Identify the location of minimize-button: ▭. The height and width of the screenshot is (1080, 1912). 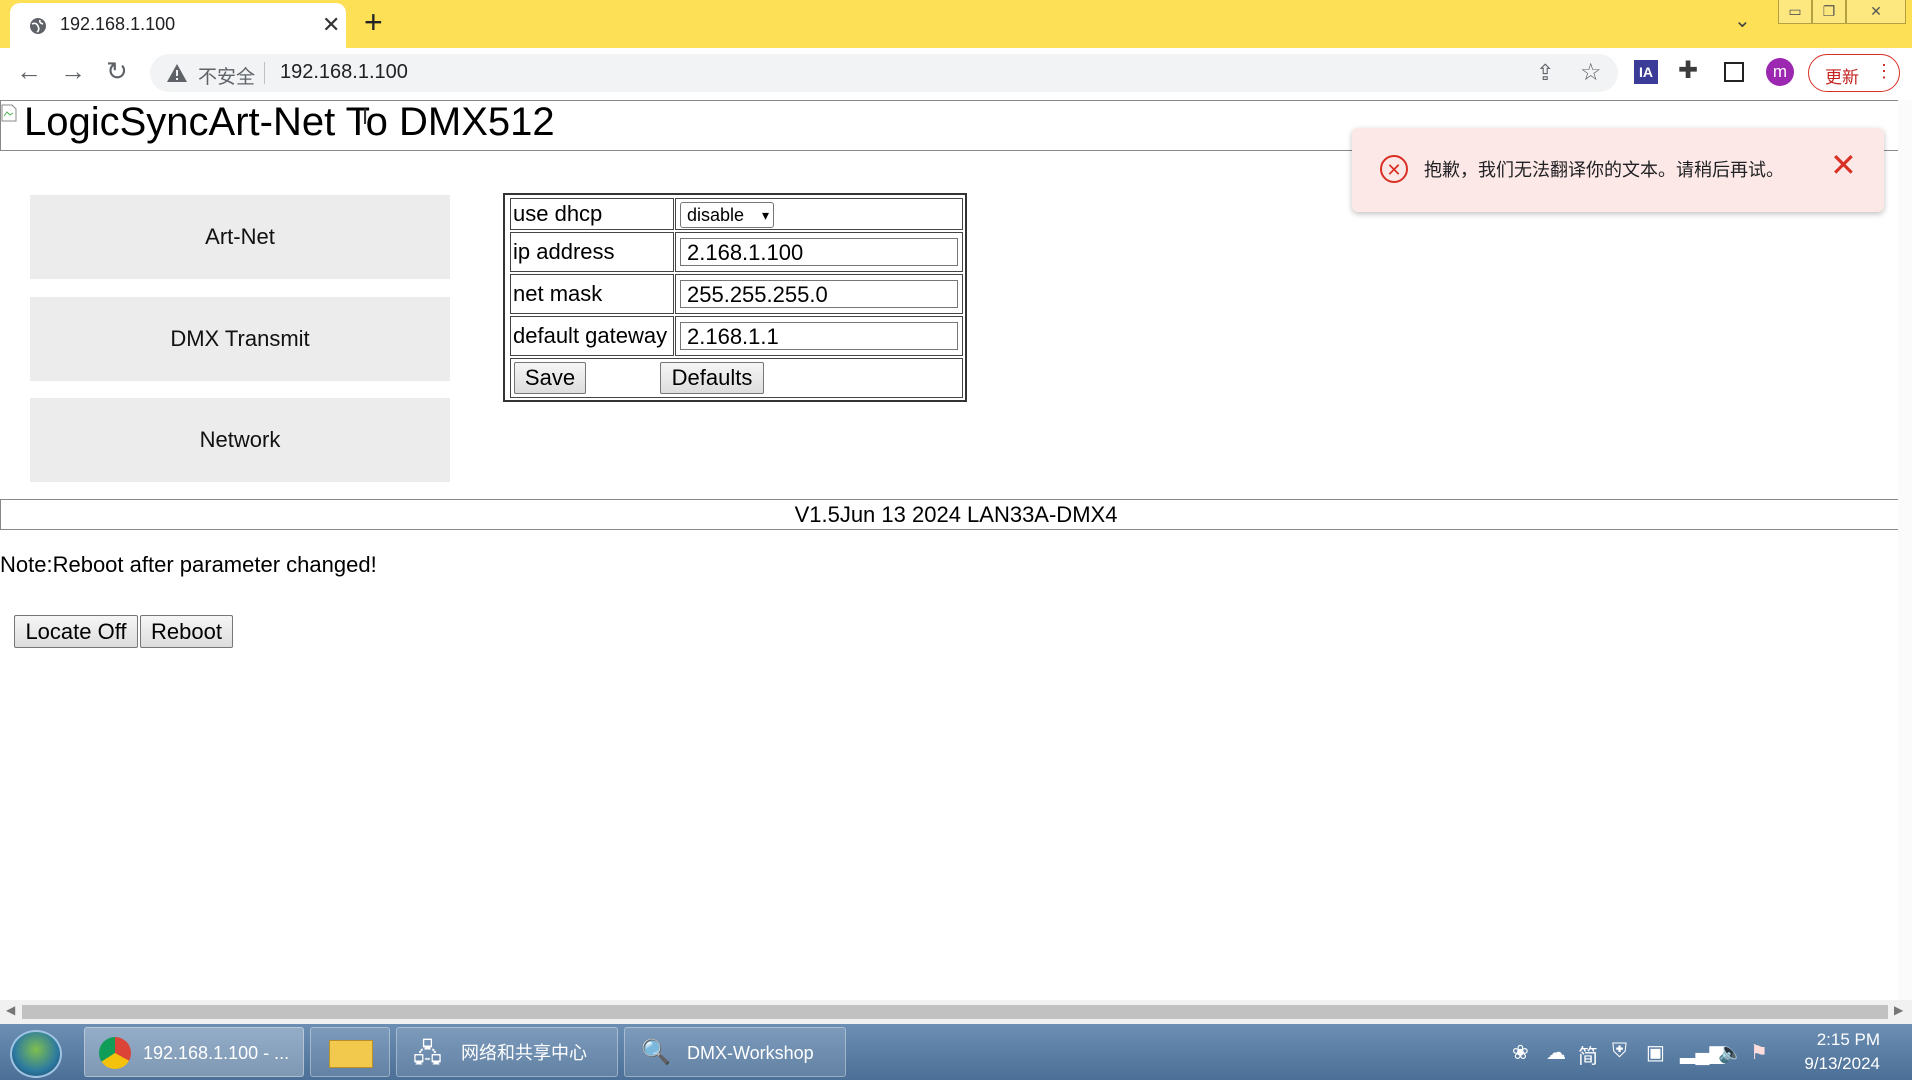
(1795, 12).